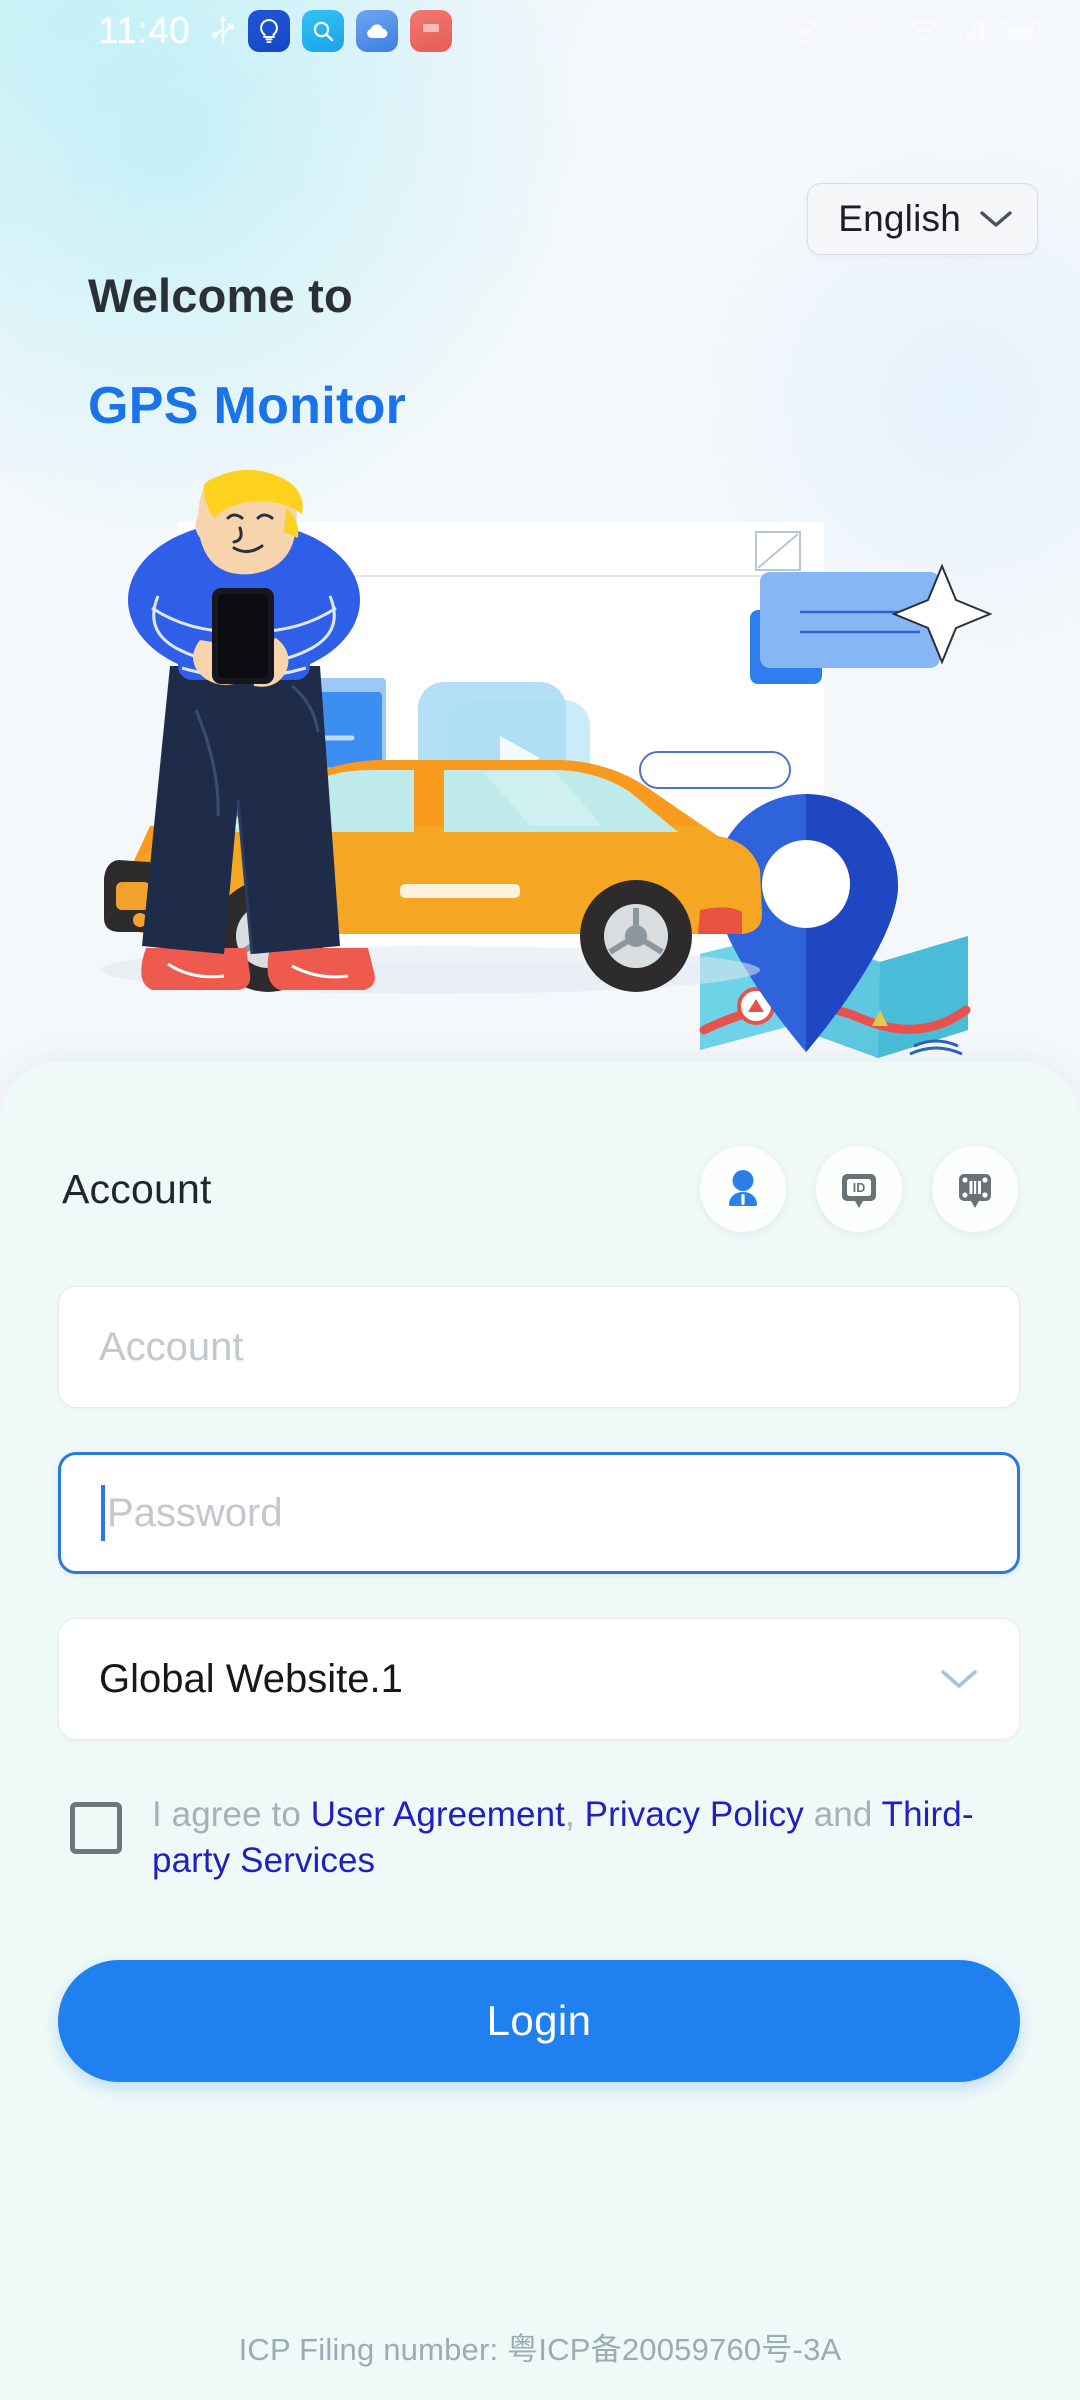  What do you see at coordinates (925, 31) in the screenshot?
I see `wifi-icon` at bounding box center [925, 31].